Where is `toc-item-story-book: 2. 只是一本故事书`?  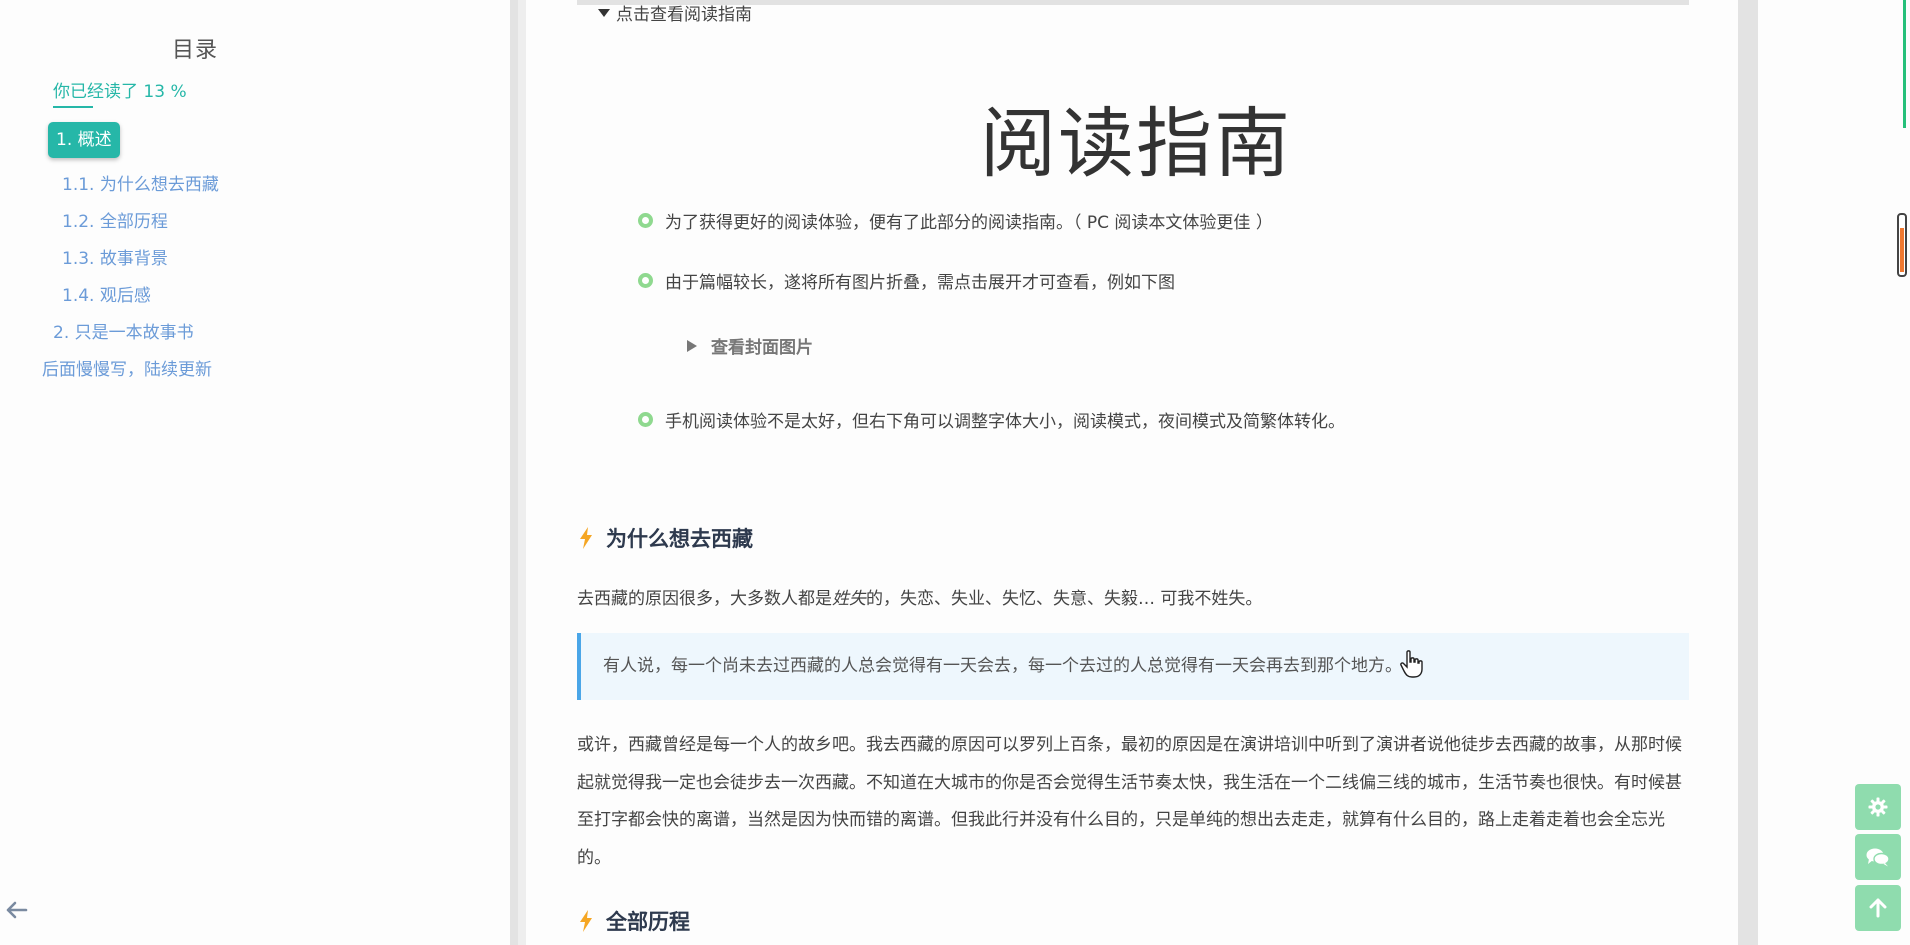 toc-item-story-book: 2. 只是一本故事书 is located at coordinates (123, 330).